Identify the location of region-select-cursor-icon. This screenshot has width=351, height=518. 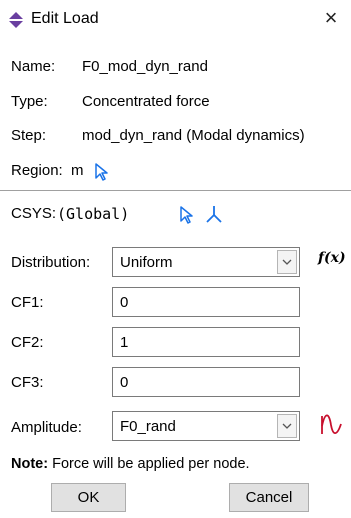
(102, 172).